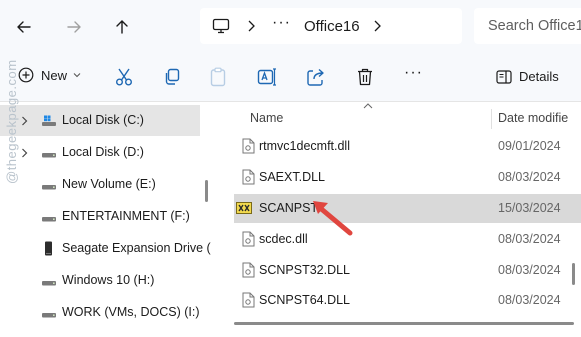  I want to click on column-header-name: Name, so click(266, 118).